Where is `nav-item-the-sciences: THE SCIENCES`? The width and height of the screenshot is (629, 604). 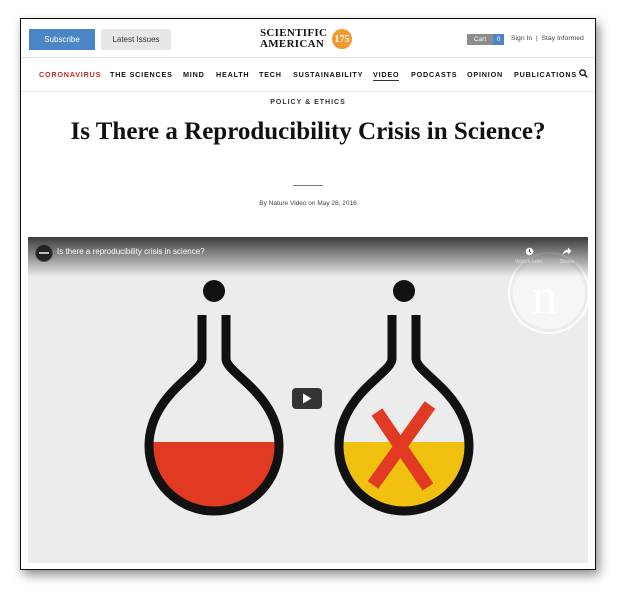
nav-item-the-sciences: THE SCIENCES is located at coordinates (141, 74).